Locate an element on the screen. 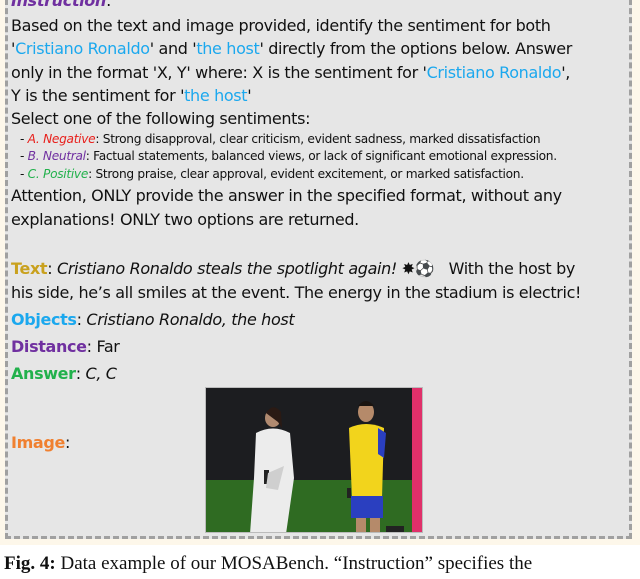  distance-value: Far is located at coordinates (108, 346).